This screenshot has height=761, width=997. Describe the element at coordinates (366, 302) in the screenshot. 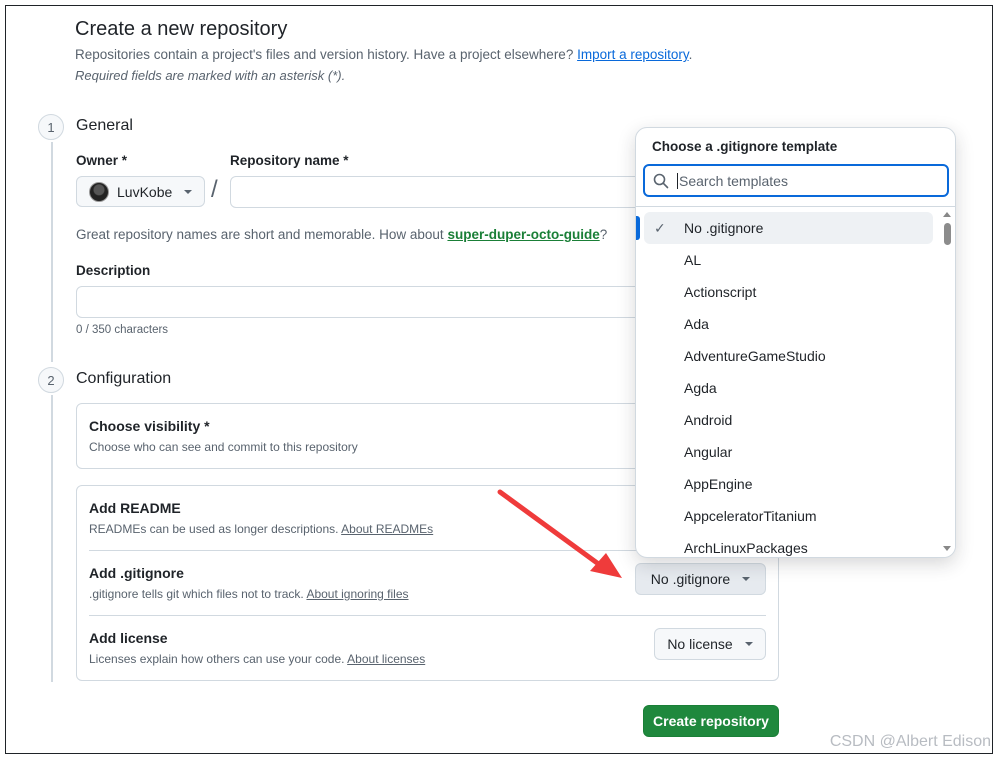

I see `description-input` at that location.